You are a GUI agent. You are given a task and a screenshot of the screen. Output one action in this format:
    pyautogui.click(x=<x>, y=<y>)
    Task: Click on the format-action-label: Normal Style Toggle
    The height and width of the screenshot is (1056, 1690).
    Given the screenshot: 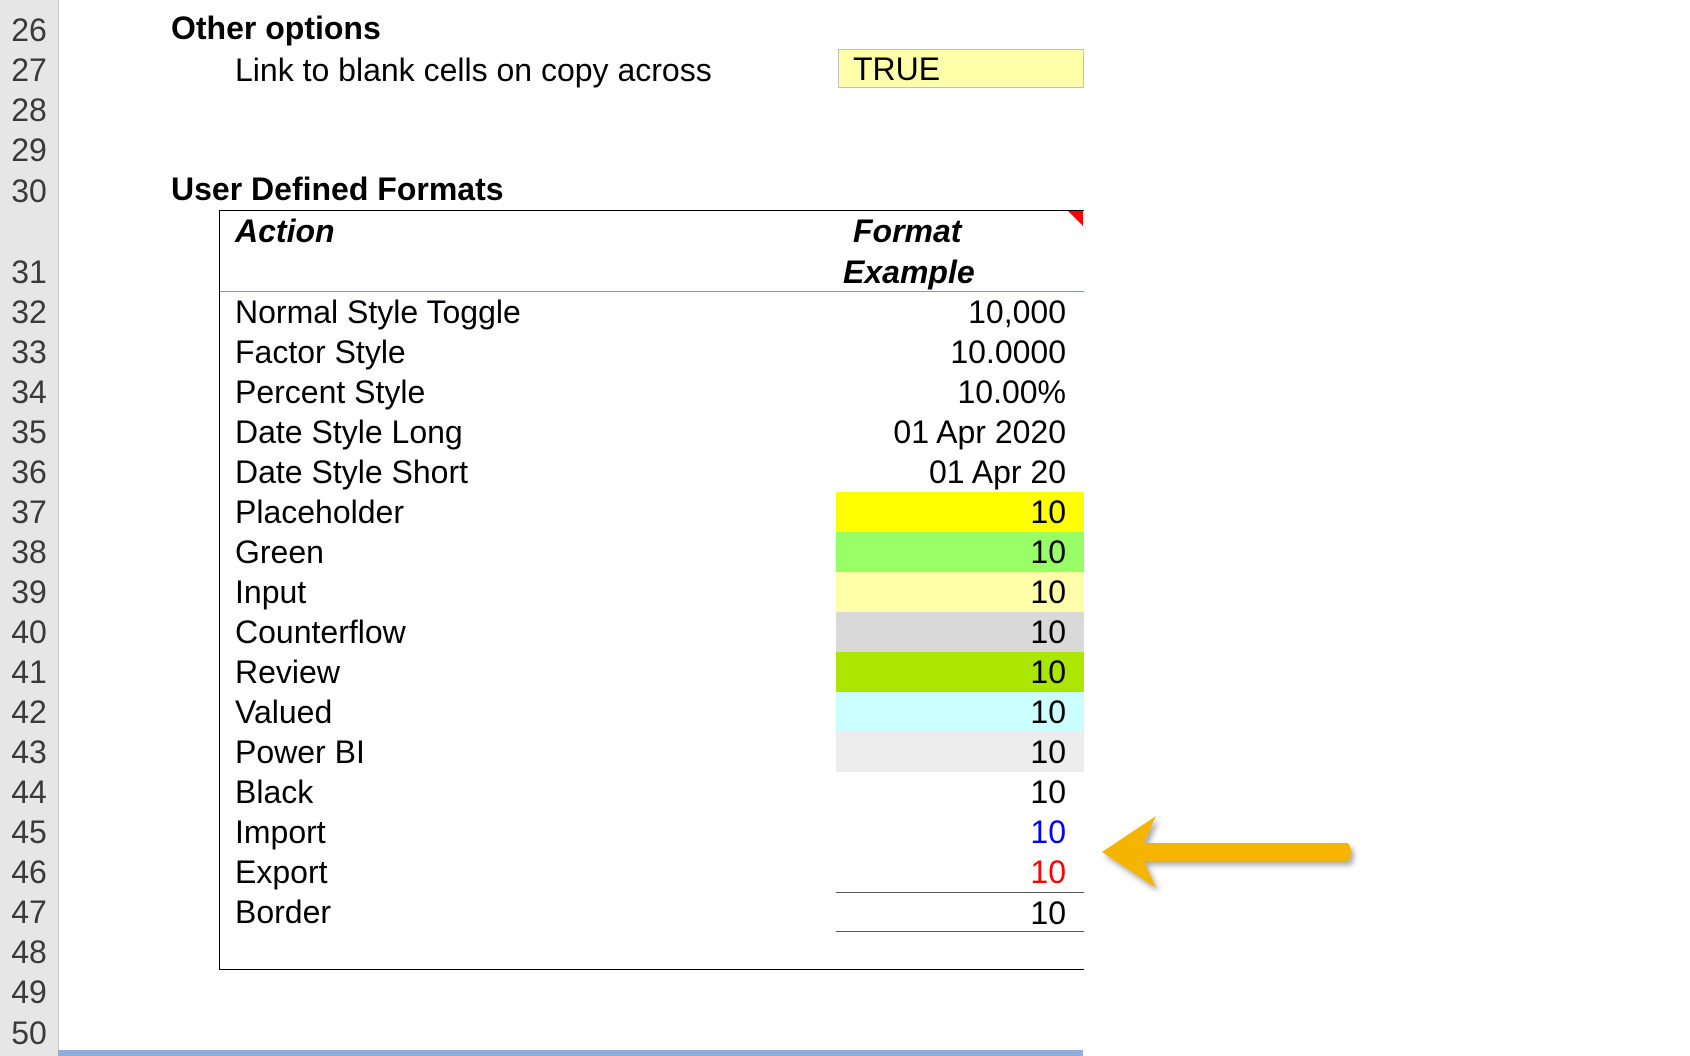 What is the action you would take?
    pyautogui.click(x=378, y=312)
    